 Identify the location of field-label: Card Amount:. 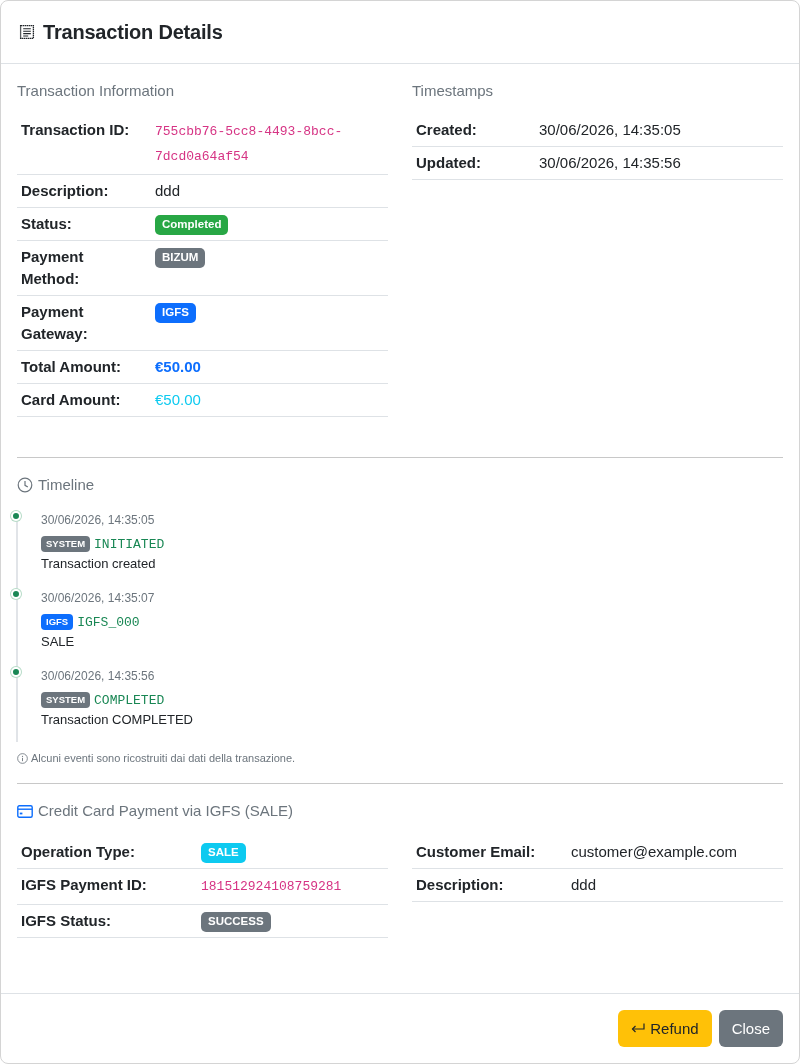
(71, 399).